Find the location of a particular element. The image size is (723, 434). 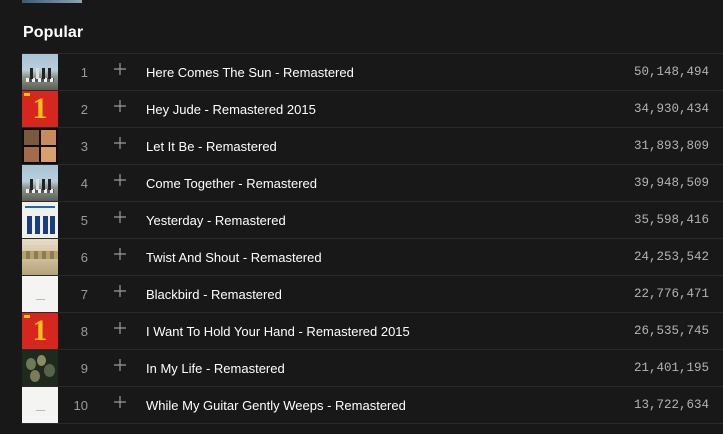

track-row: 6 Twist And Shout - Remastered 24,253,542 is located at coordinates (372, 256).